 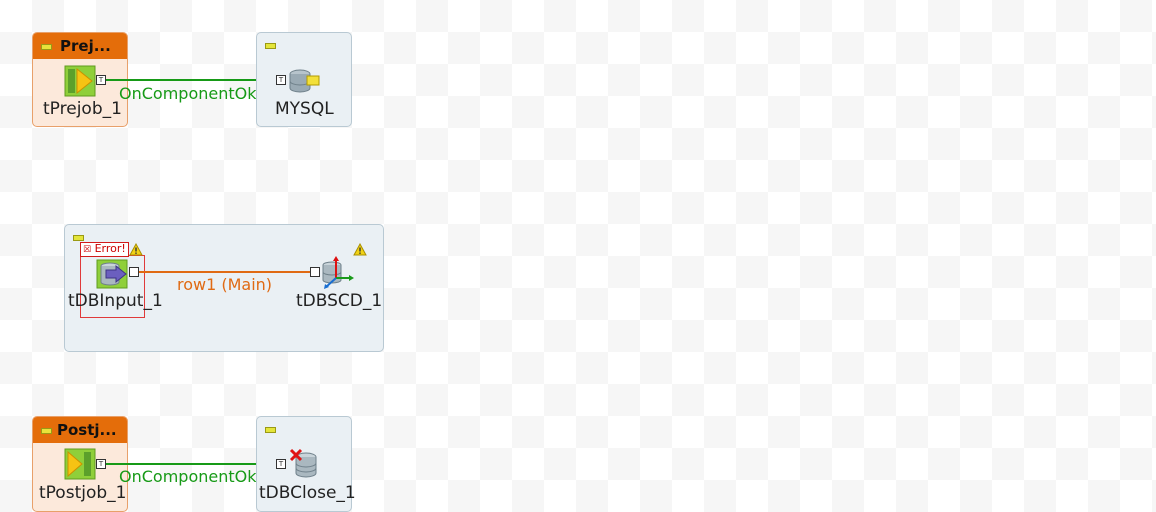 I want to click on error-badge: ☒ Error!, so click(x=104, y=249).